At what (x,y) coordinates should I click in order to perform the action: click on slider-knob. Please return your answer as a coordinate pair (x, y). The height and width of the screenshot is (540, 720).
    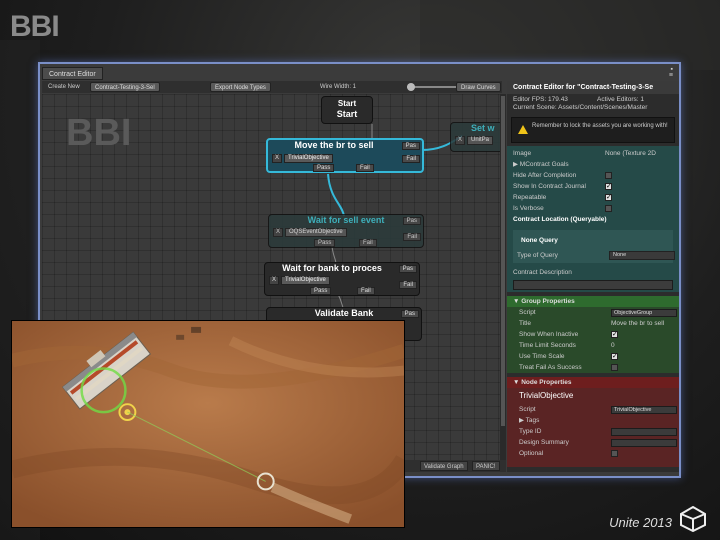
    Looking at the image, I should click on (411, 87).